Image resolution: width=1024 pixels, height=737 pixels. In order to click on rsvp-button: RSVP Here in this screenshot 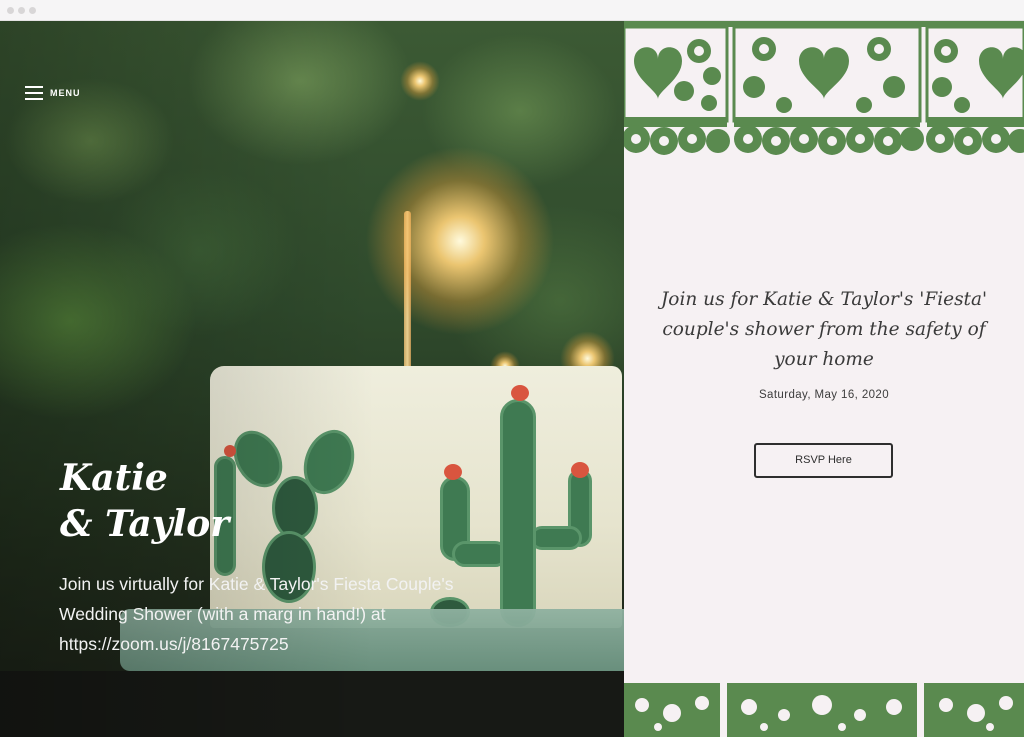, I will do `click(823, 460)`.